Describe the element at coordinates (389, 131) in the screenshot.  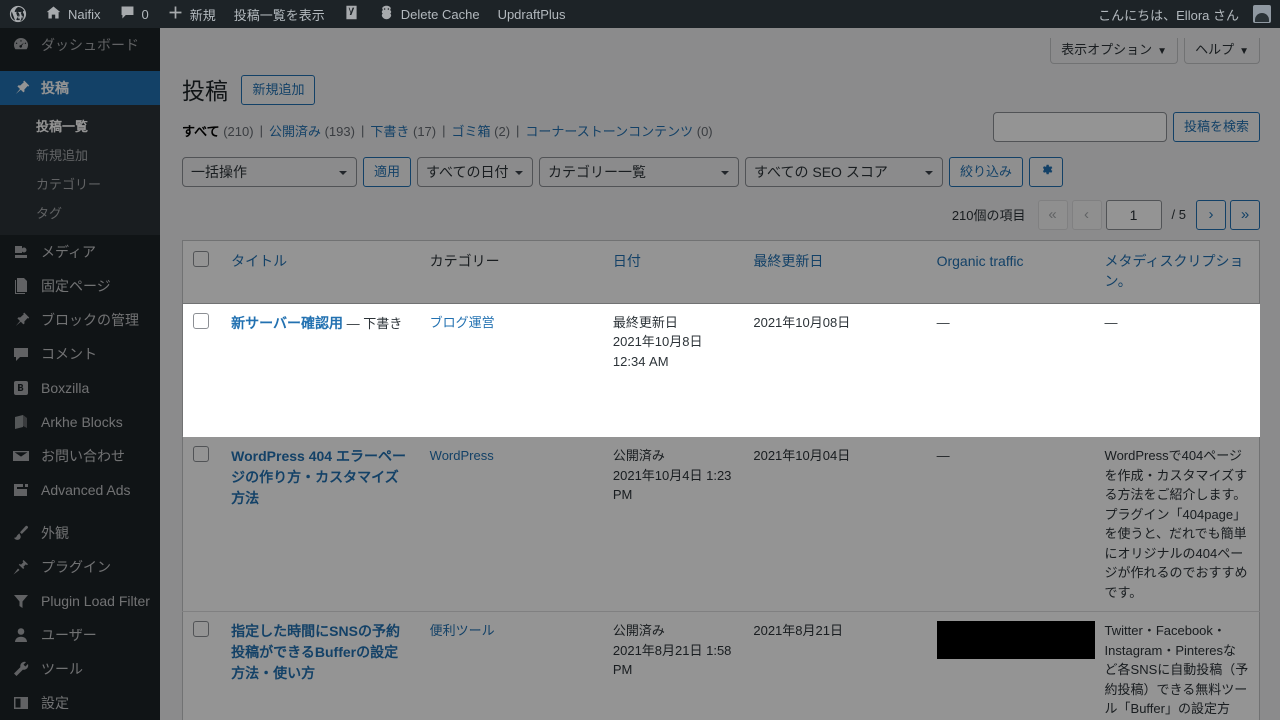
I see `view-draft-link: 下書き` at that location.